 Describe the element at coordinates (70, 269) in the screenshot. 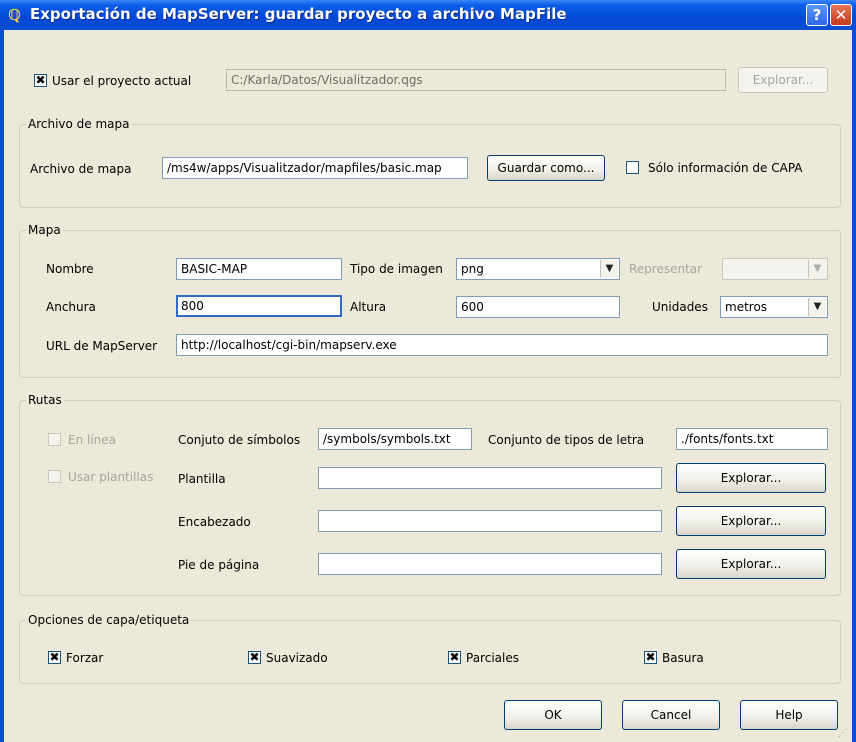

I see `name-label: Nombre` at that location.